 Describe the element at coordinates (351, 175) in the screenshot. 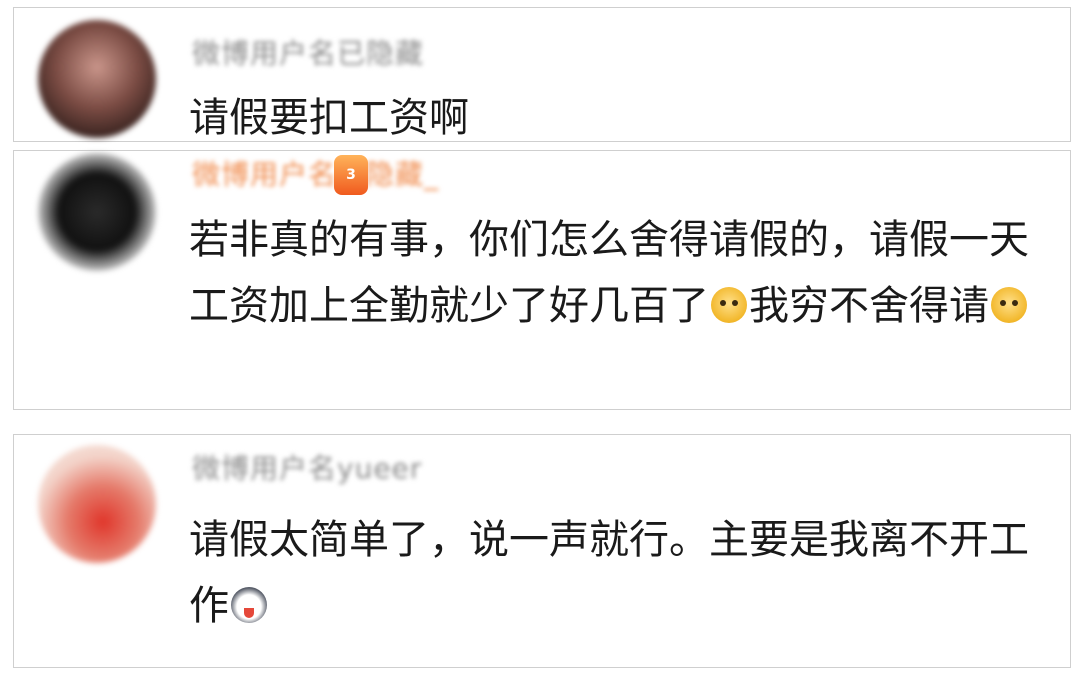

I see `fan-badge-icon: 3` at that location.